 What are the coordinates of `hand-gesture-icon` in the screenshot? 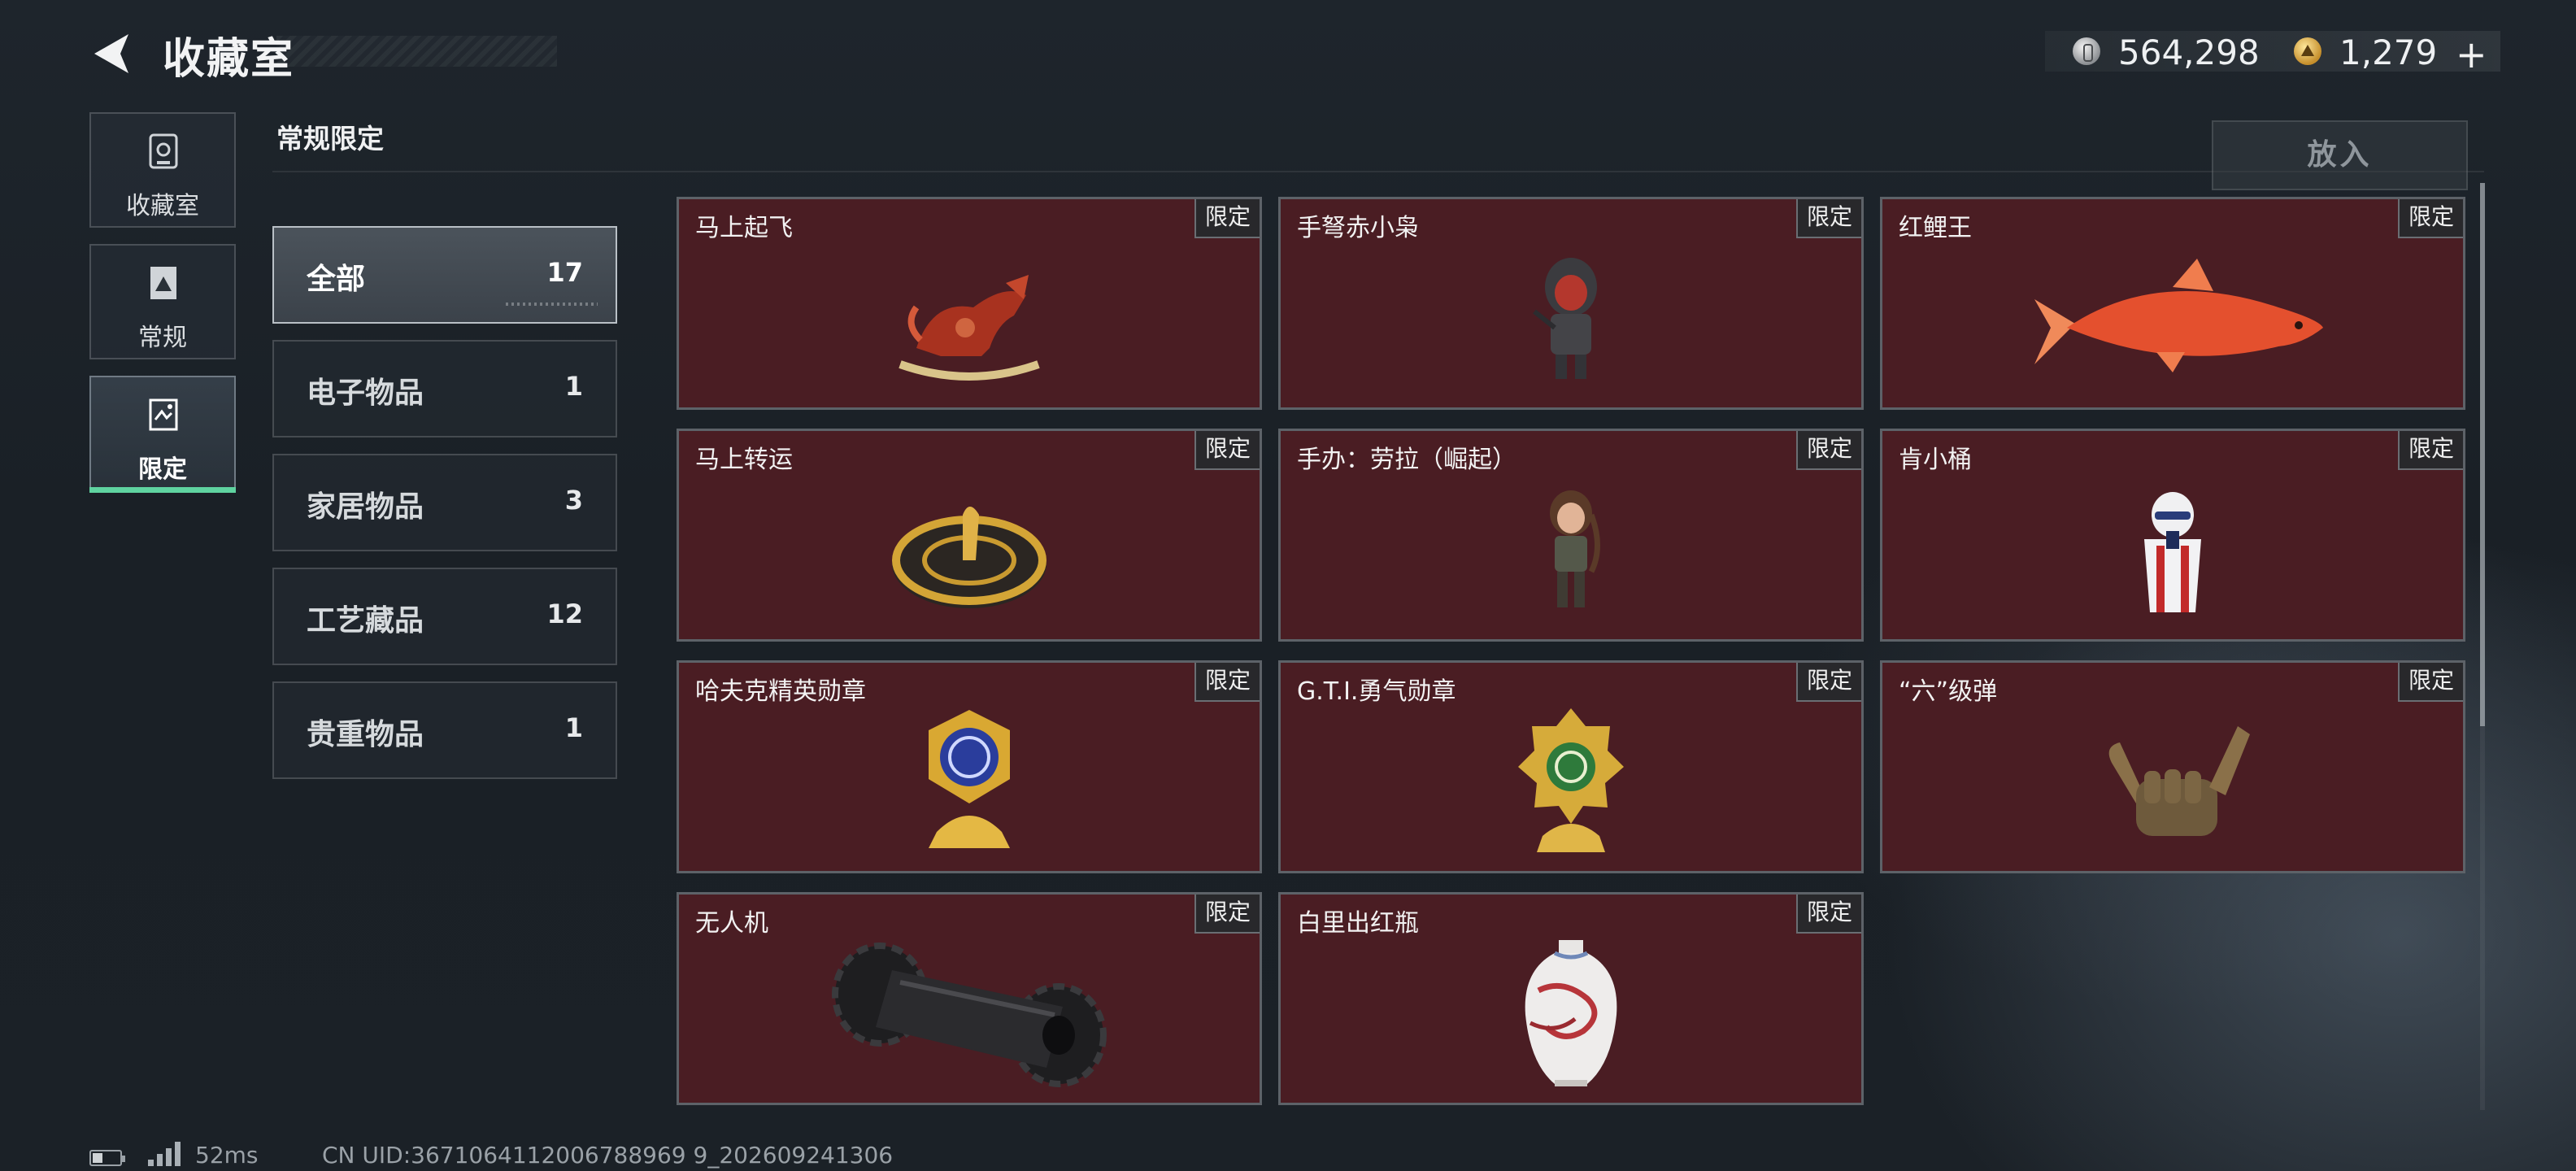 It's located at (2179, 781).